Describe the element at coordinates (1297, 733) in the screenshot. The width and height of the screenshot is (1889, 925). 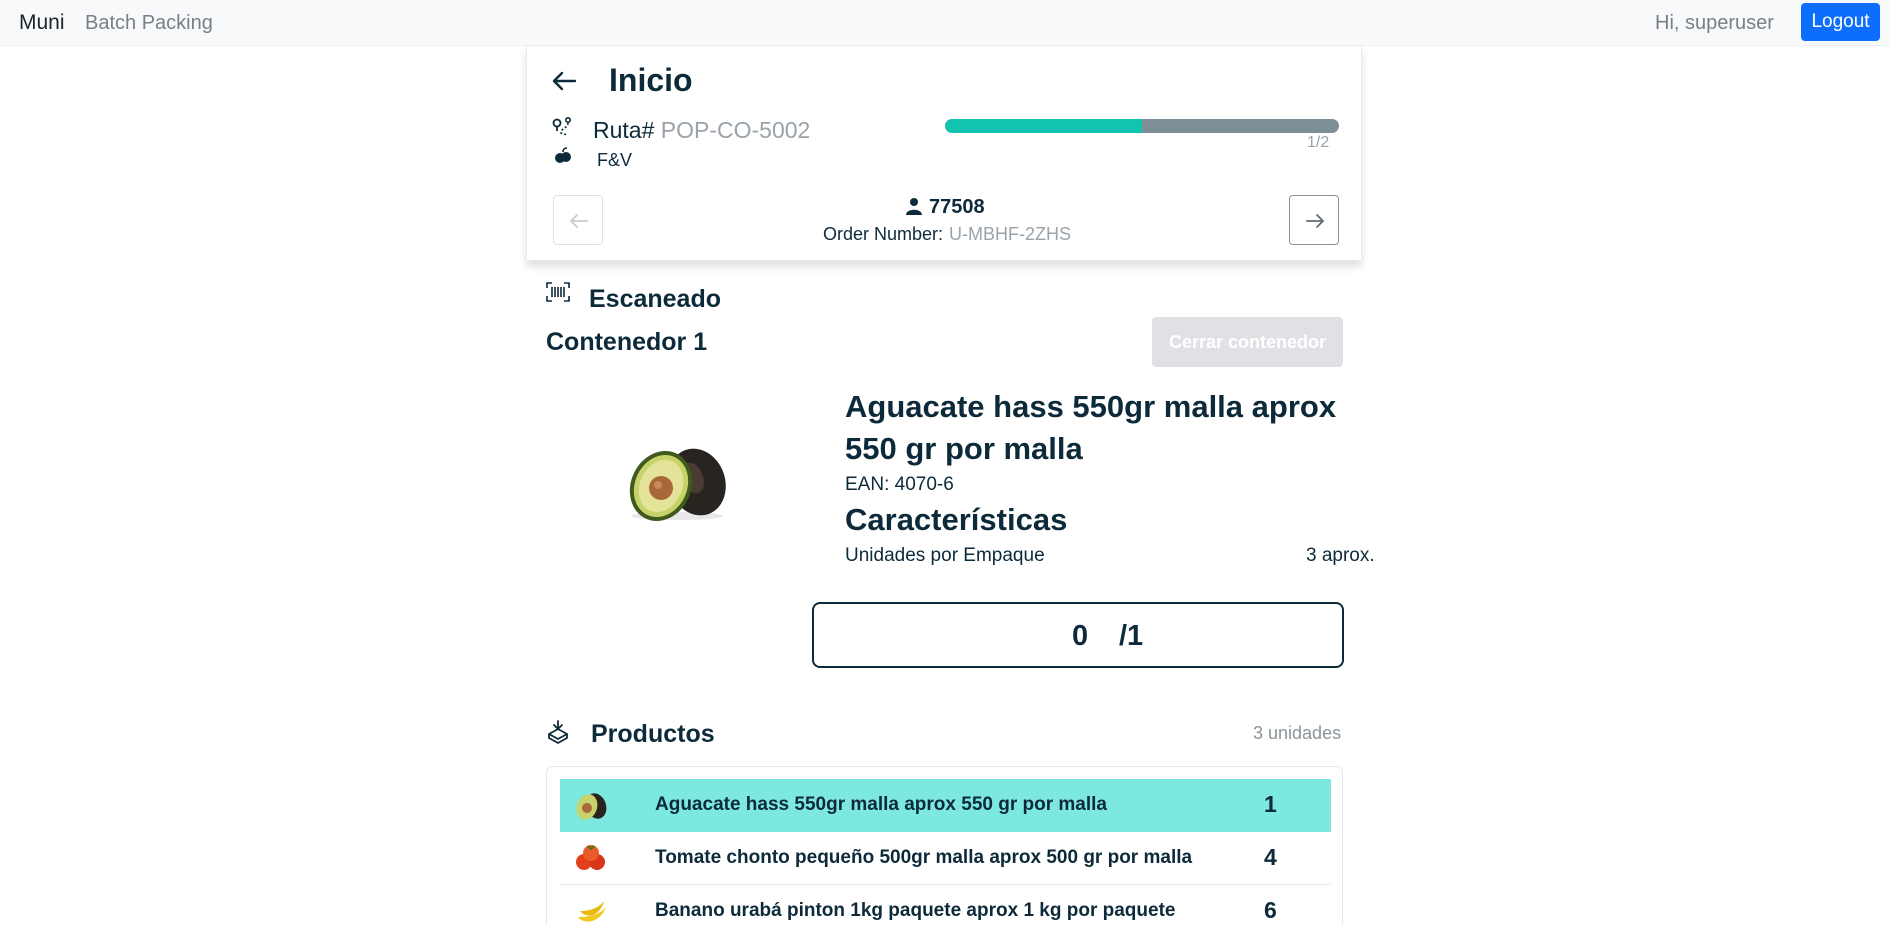
I see `products-count: 3 unidades` at that location.